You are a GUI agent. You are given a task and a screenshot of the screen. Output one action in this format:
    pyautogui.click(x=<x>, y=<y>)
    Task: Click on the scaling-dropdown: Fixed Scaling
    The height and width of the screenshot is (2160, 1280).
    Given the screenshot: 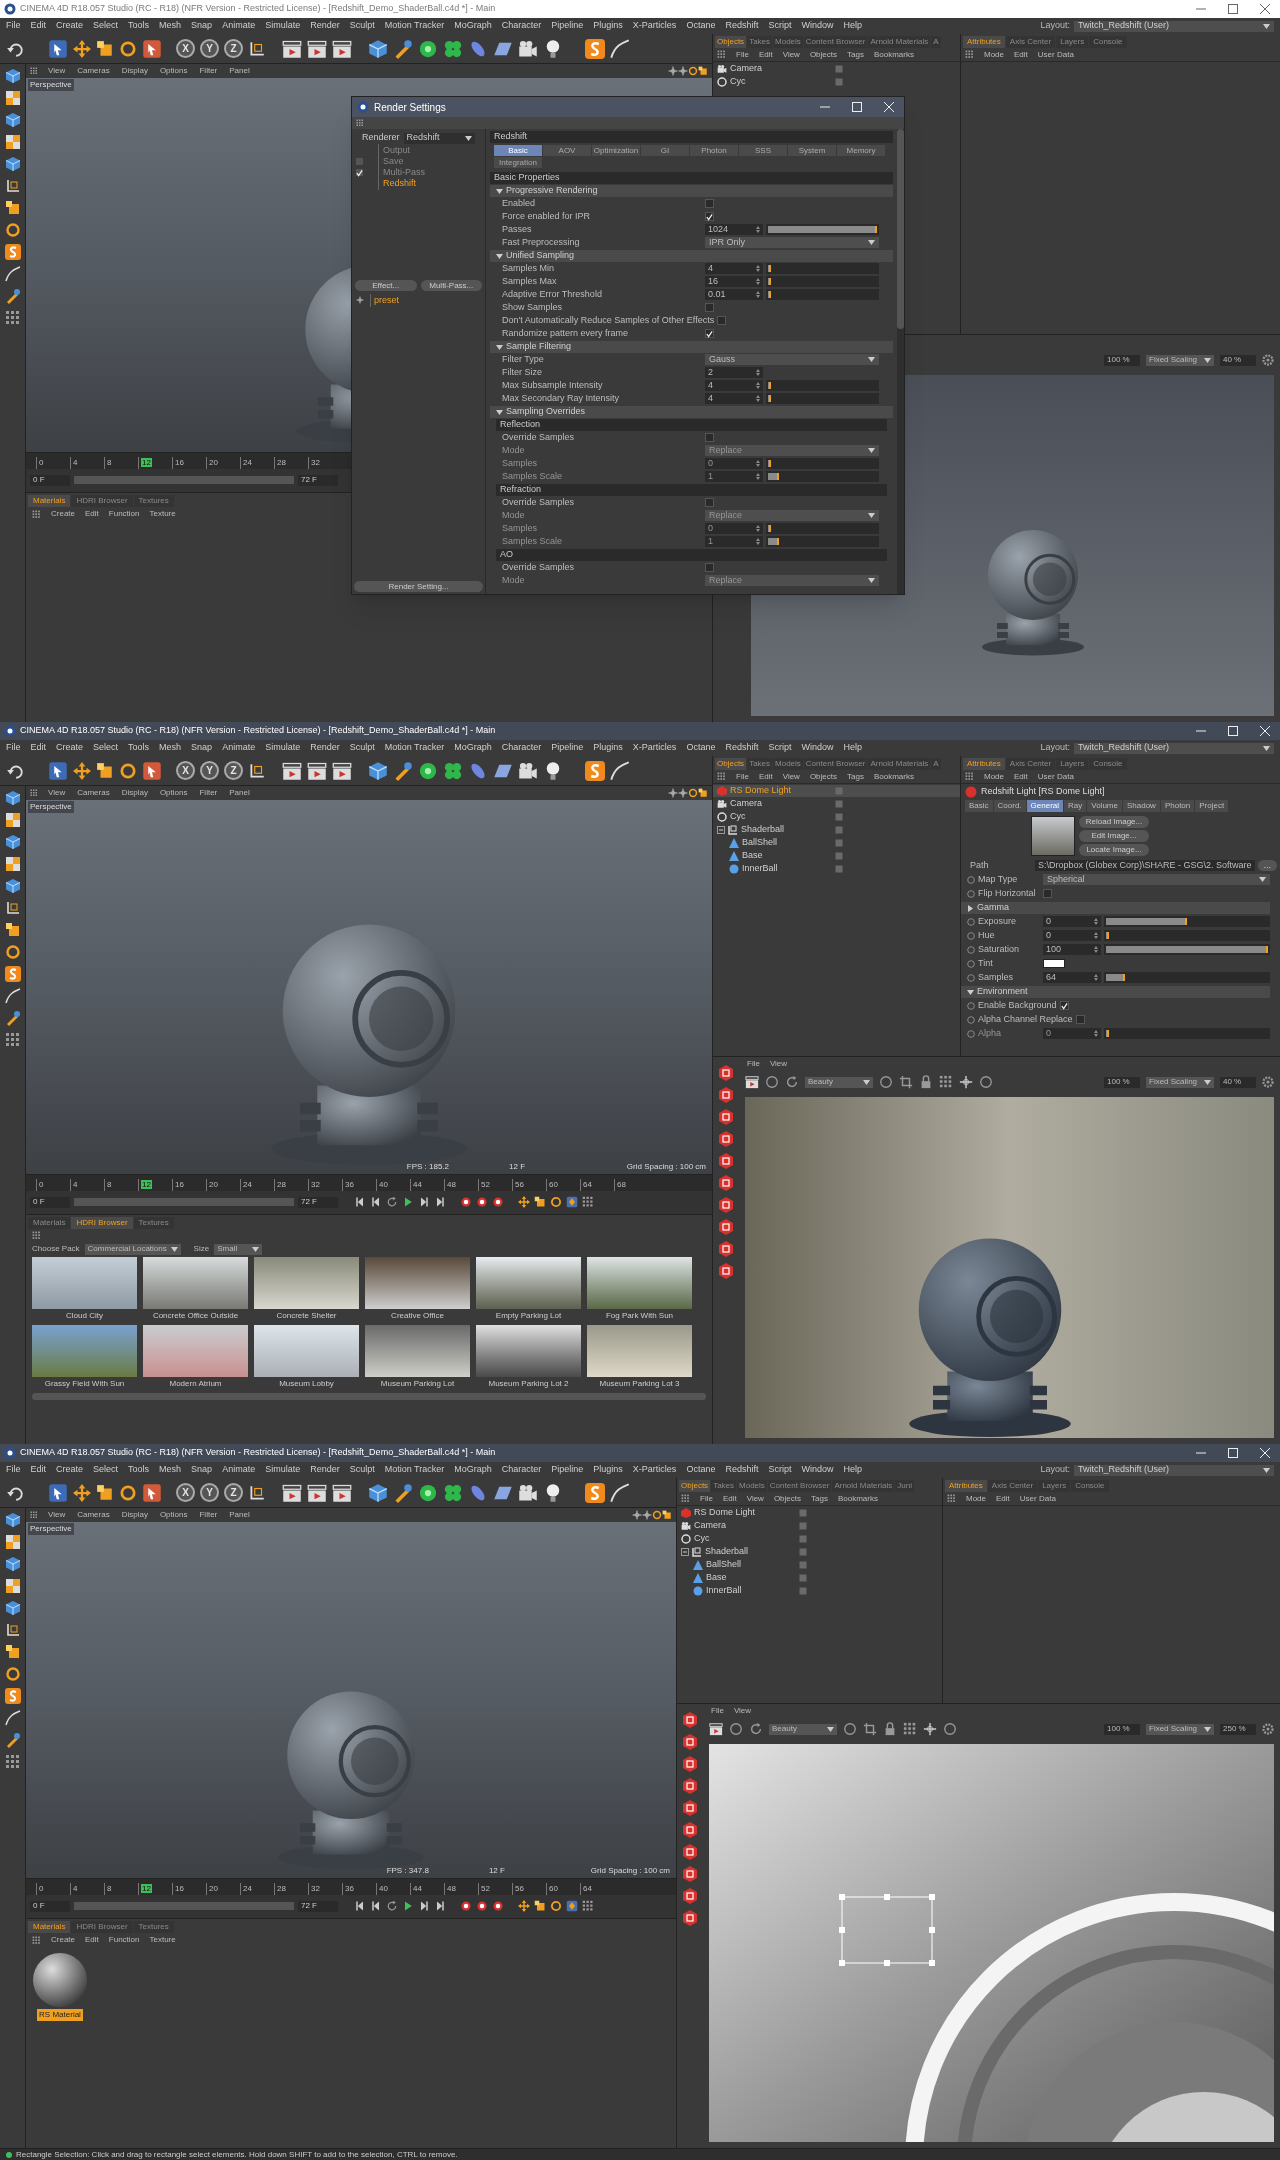 What is the action you would take?
    pyautogui.click(x=1180, y=360)
    